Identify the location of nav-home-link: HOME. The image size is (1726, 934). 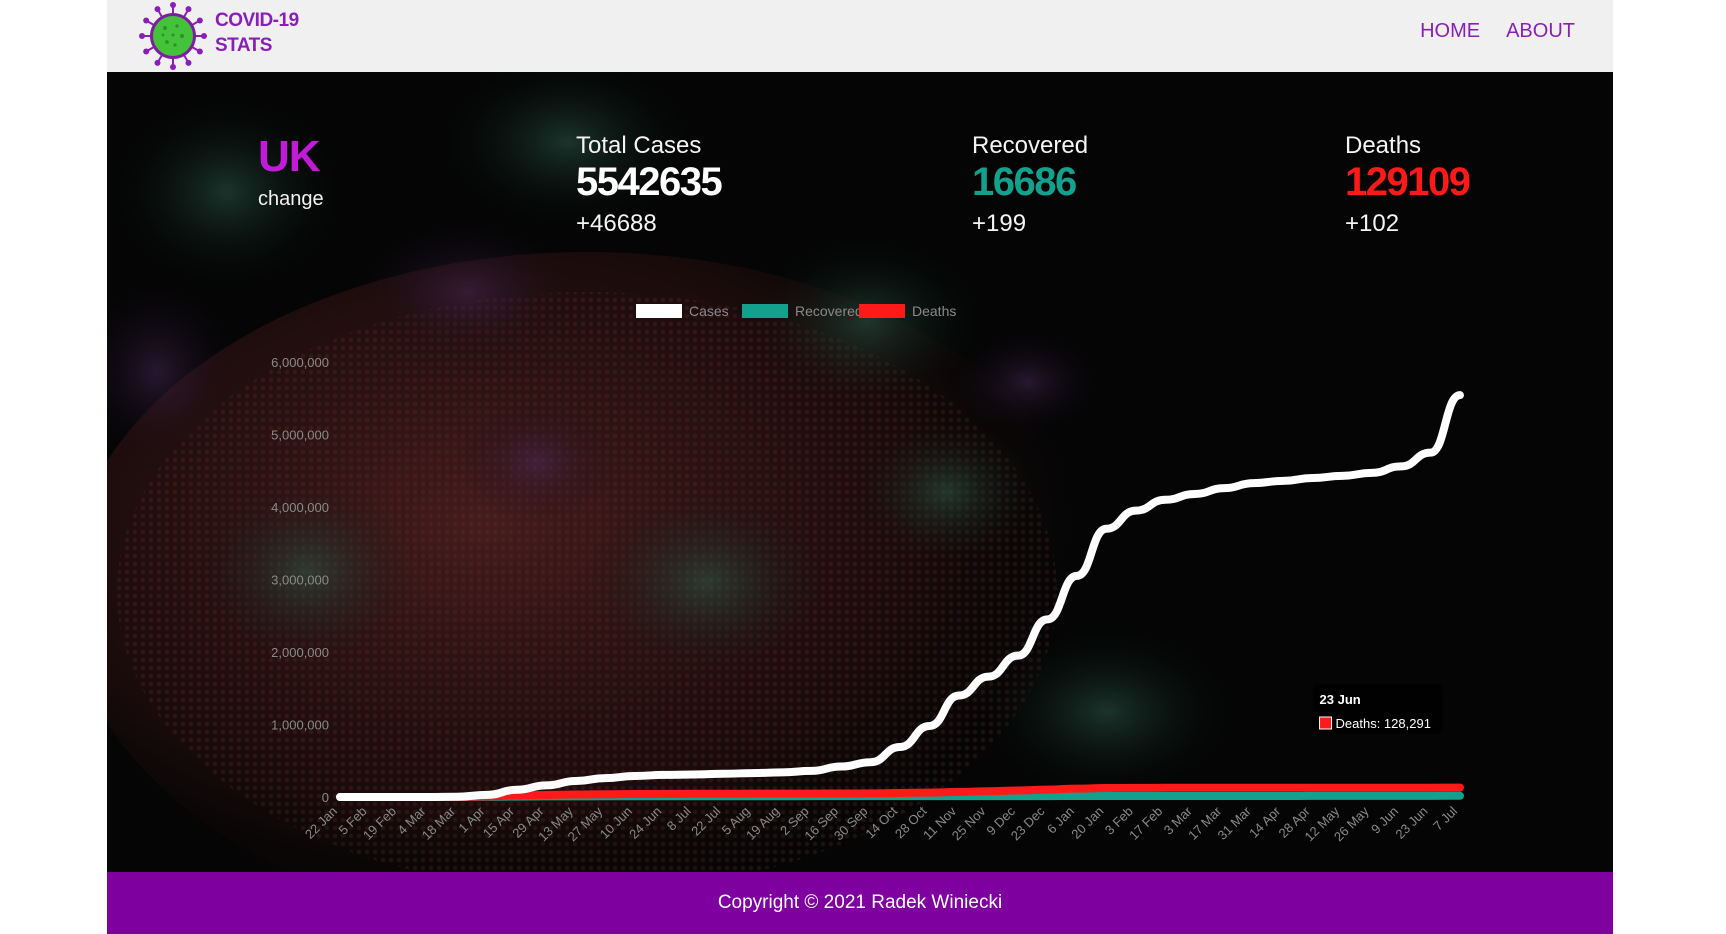
(1450, 31).